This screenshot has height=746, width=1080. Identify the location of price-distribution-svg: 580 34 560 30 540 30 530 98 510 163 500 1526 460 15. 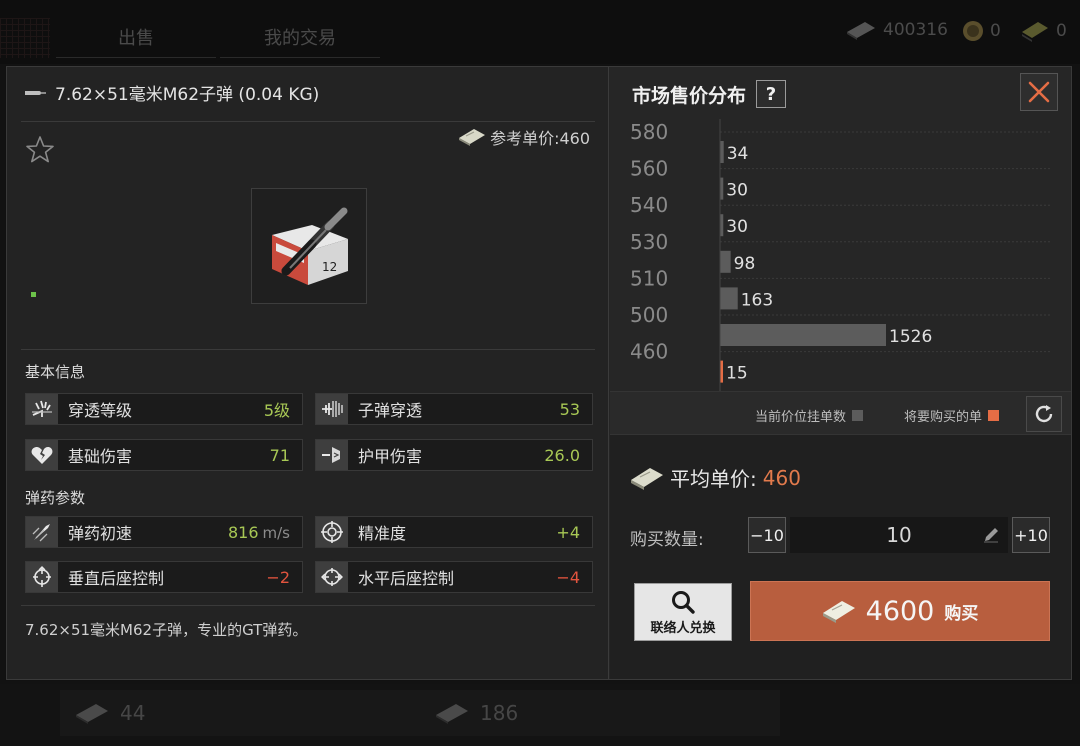
(840, 255).